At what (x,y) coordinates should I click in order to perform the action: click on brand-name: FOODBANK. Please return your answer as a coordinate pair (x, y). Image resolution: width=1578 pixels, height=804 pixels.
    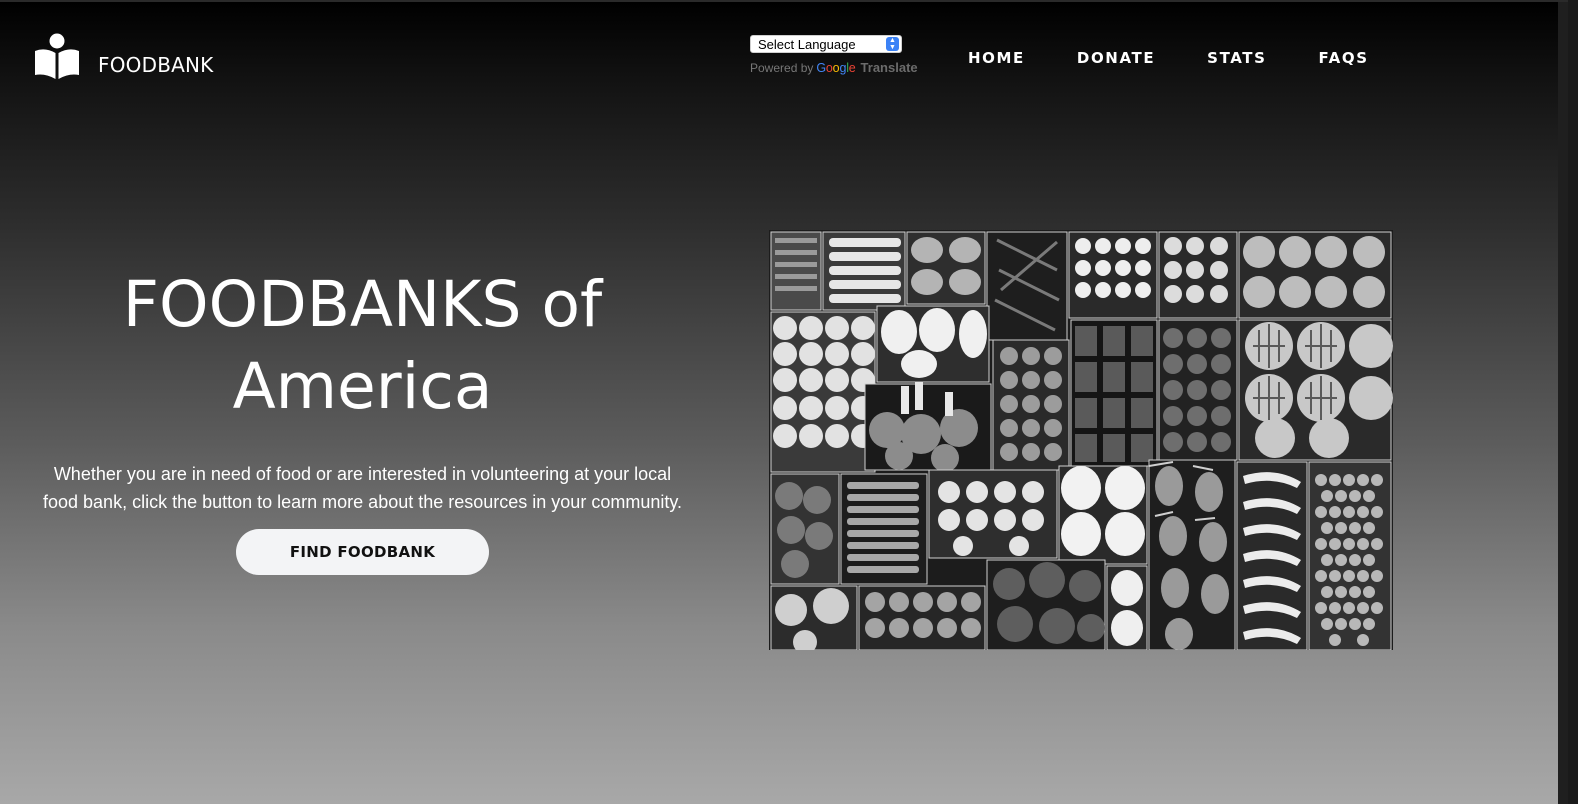
    Looking at the image, I should click on (156, 65).